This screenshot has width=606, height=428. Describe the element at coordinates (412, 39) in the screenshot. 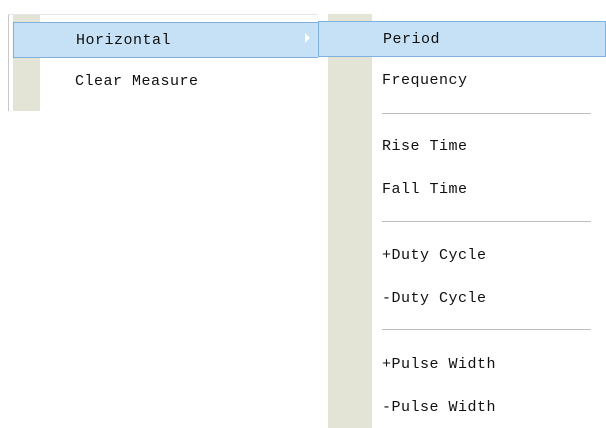

I see `submenu-item-label: Period` at that location.